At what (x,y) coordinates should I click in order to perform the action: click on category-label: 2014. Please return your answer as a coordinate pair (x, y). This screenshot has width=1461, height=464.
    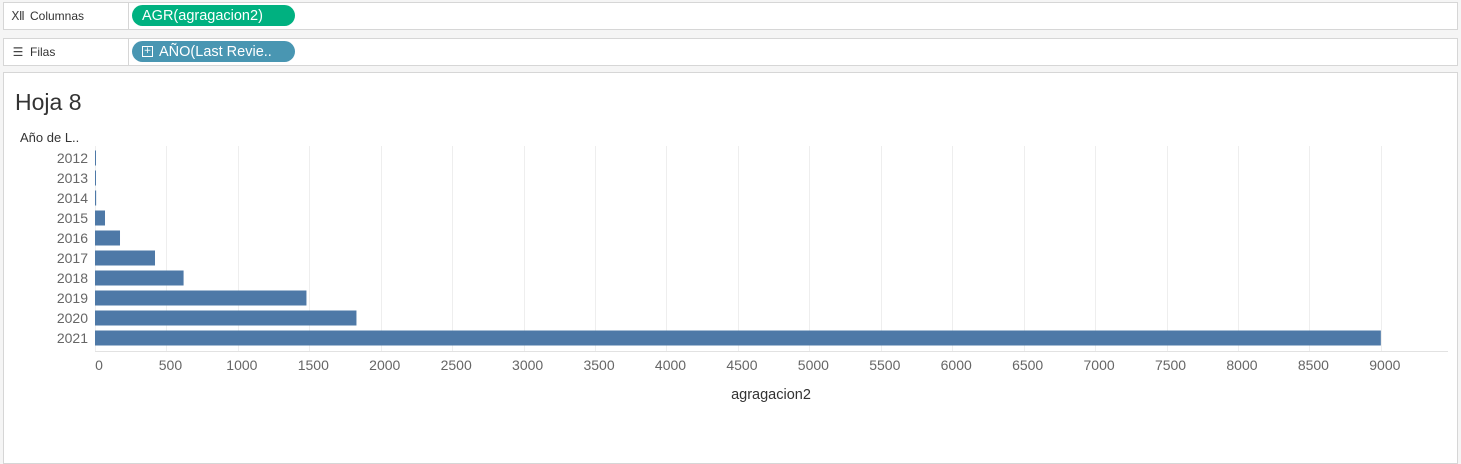
    Looking at the image, I should click on (72, 198).